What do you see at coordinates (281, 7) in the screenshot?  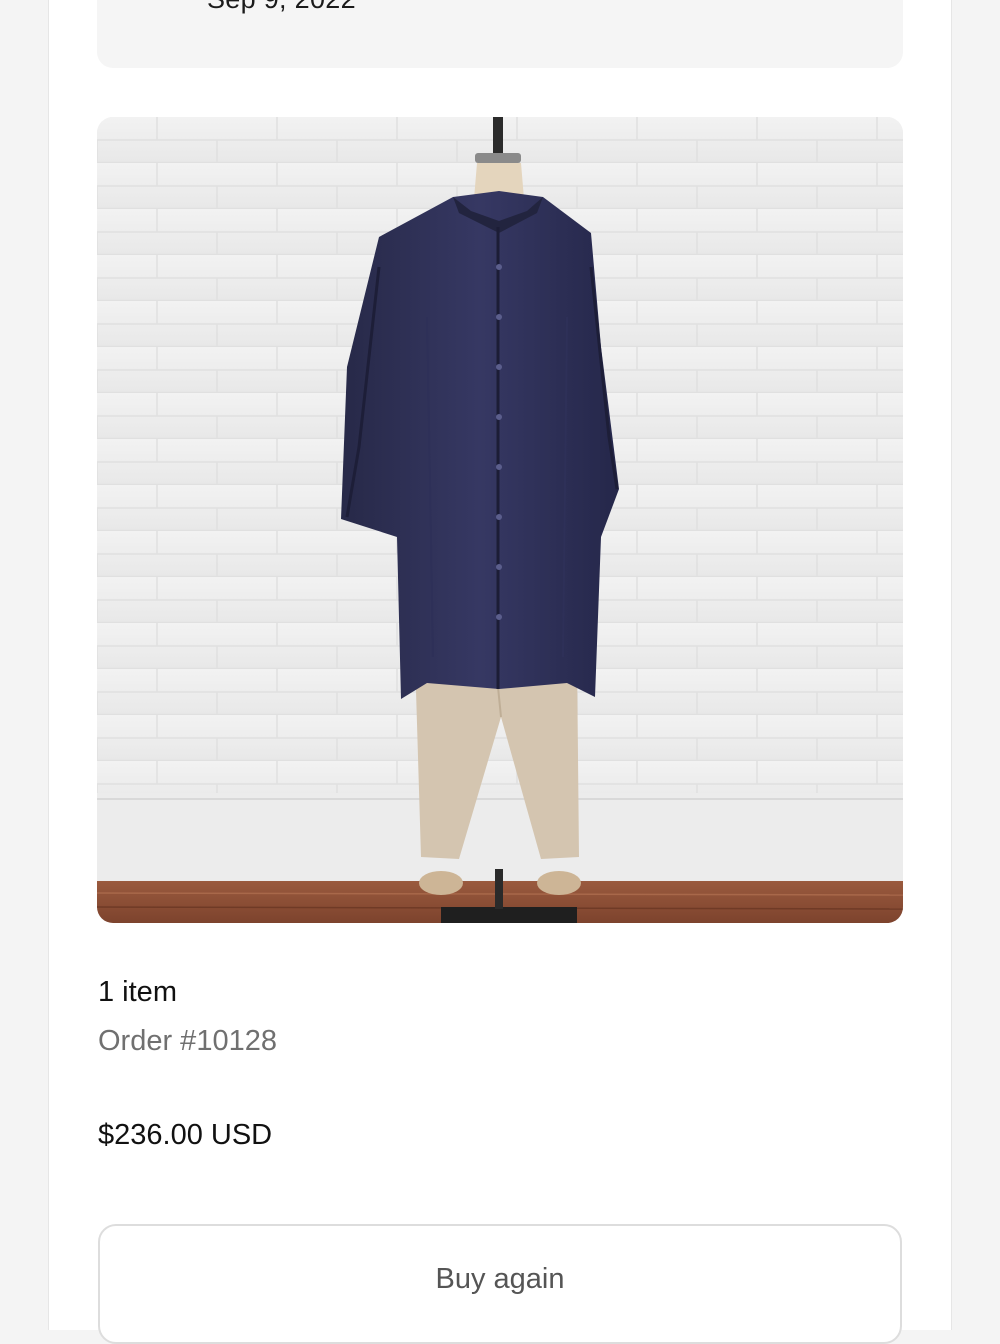 I see `status-date: Sep 9, 2022` at bounding box center [281, 7].